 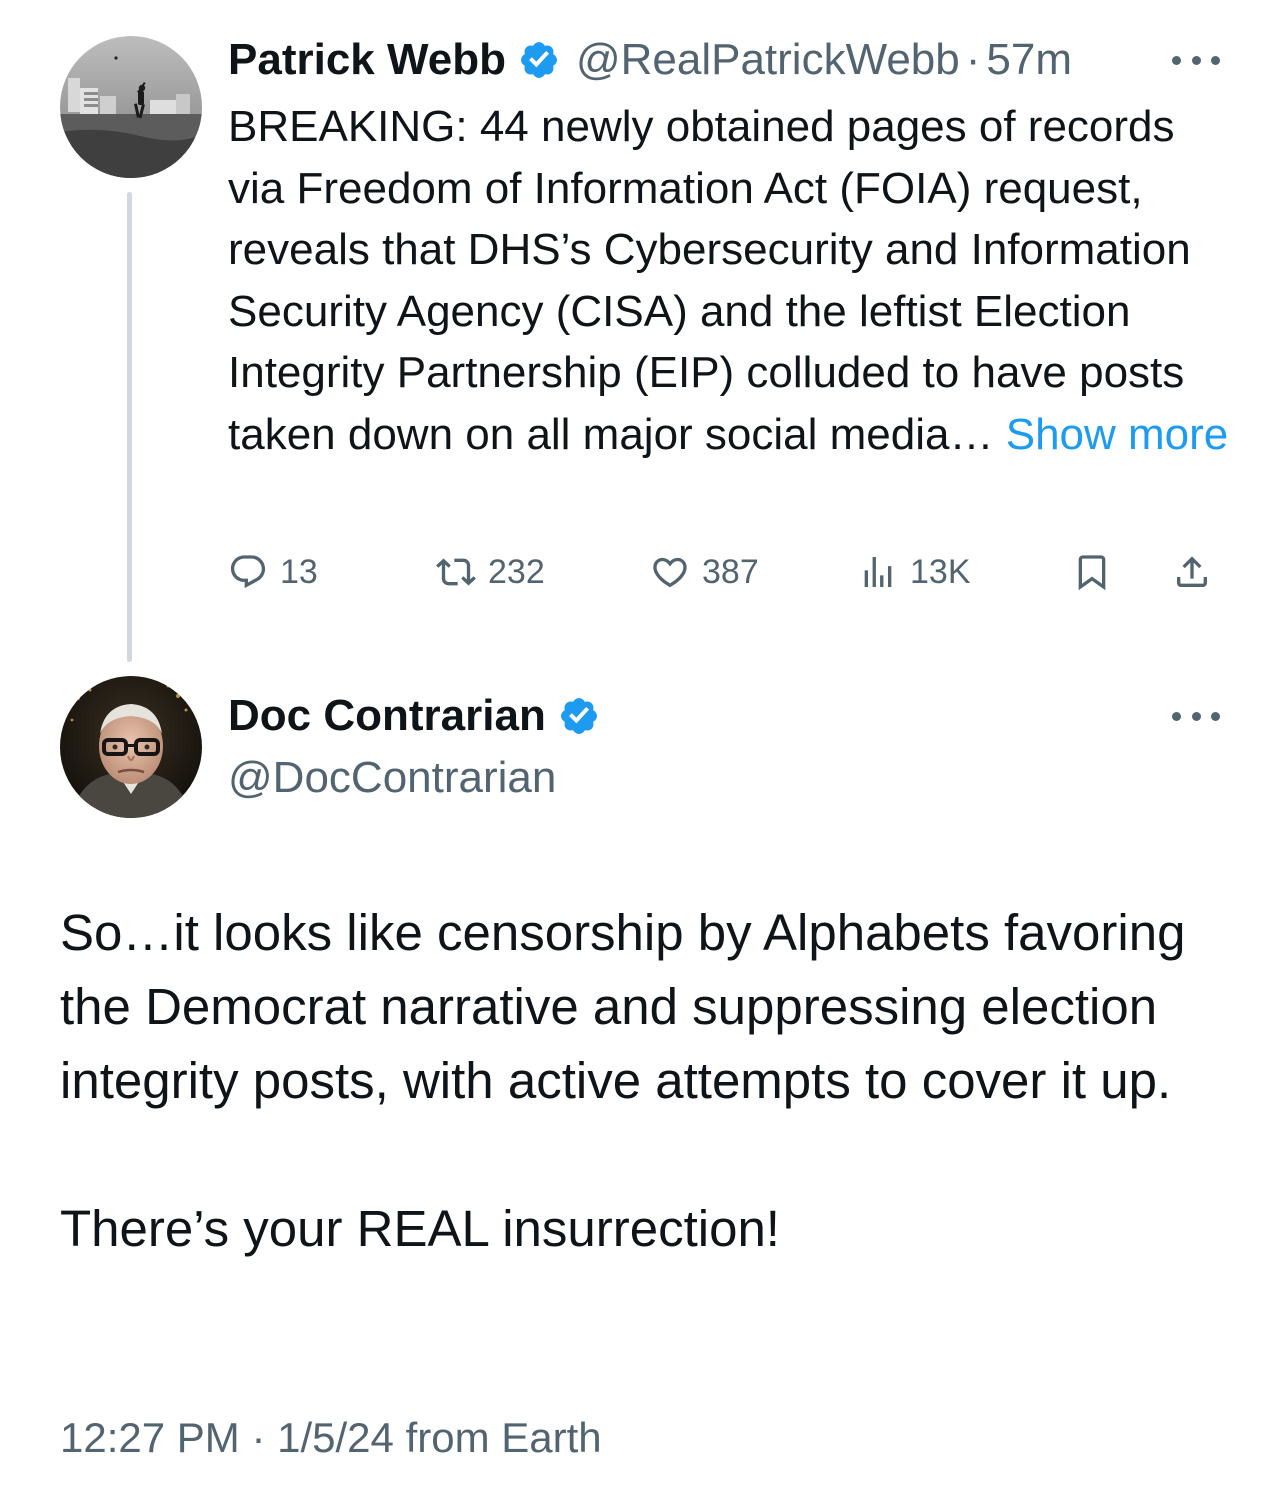 I want to click on parent-handle: @RealPatrickWebb, so click(x=768, y=60).